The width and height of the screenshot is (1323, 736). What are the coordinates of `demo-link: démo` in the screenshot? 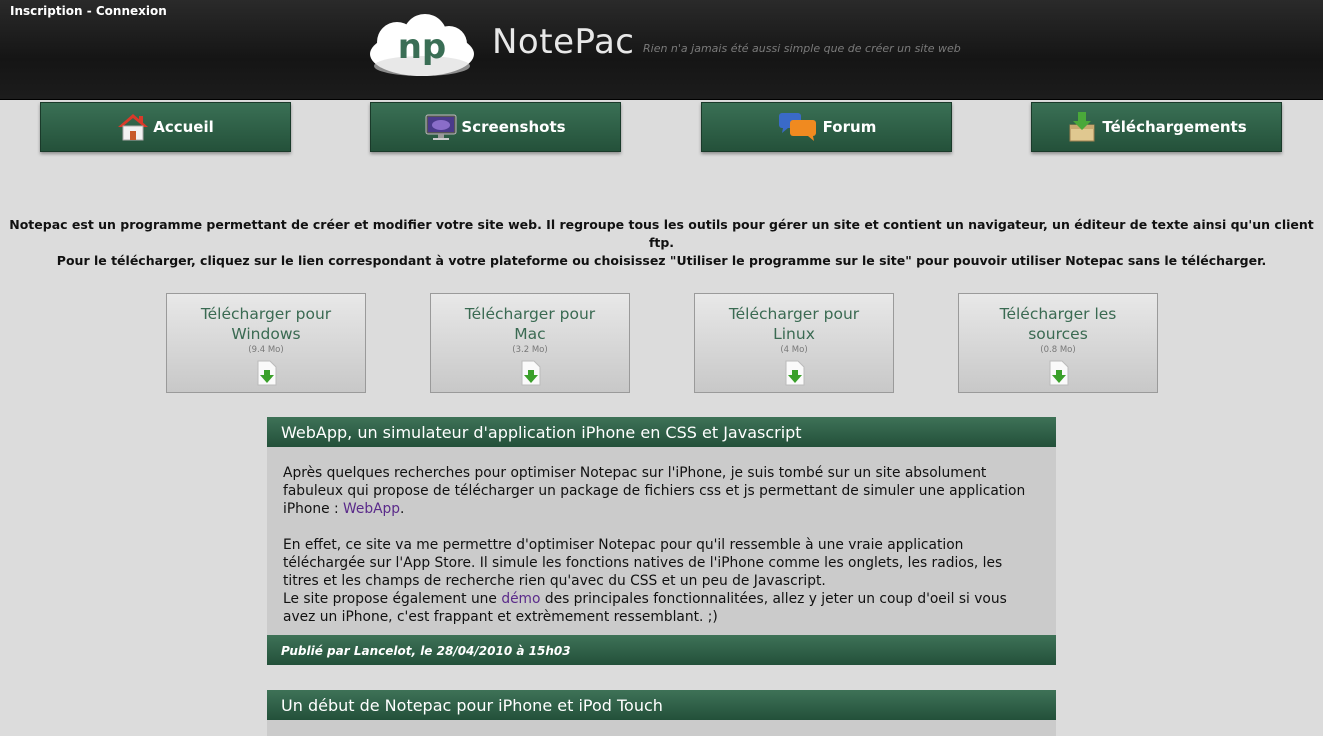 It's located at (520, 599).